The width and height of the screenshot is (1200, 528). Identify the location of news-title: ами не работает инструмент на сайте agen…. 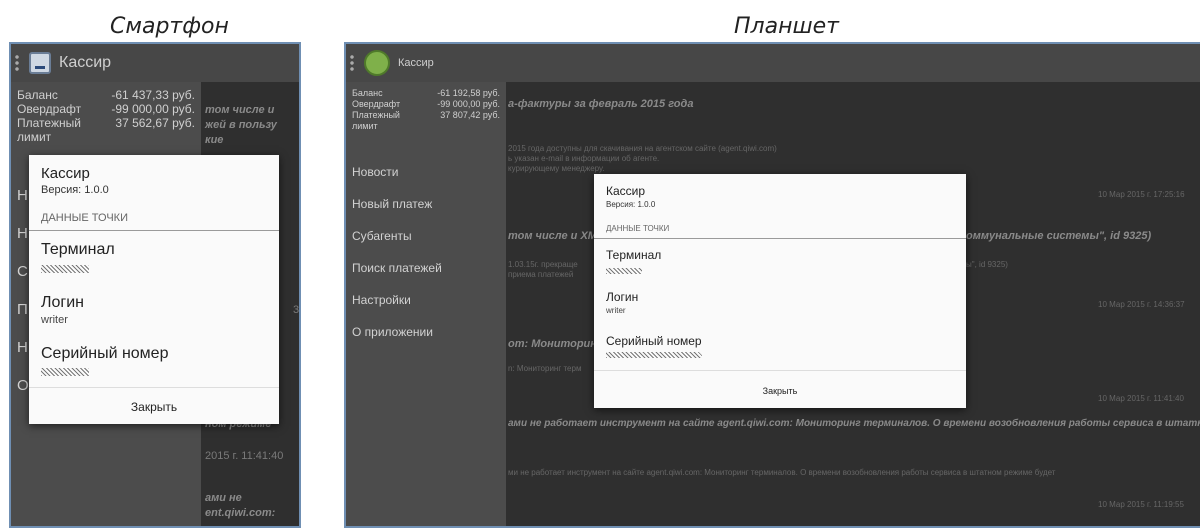
(854, 423).